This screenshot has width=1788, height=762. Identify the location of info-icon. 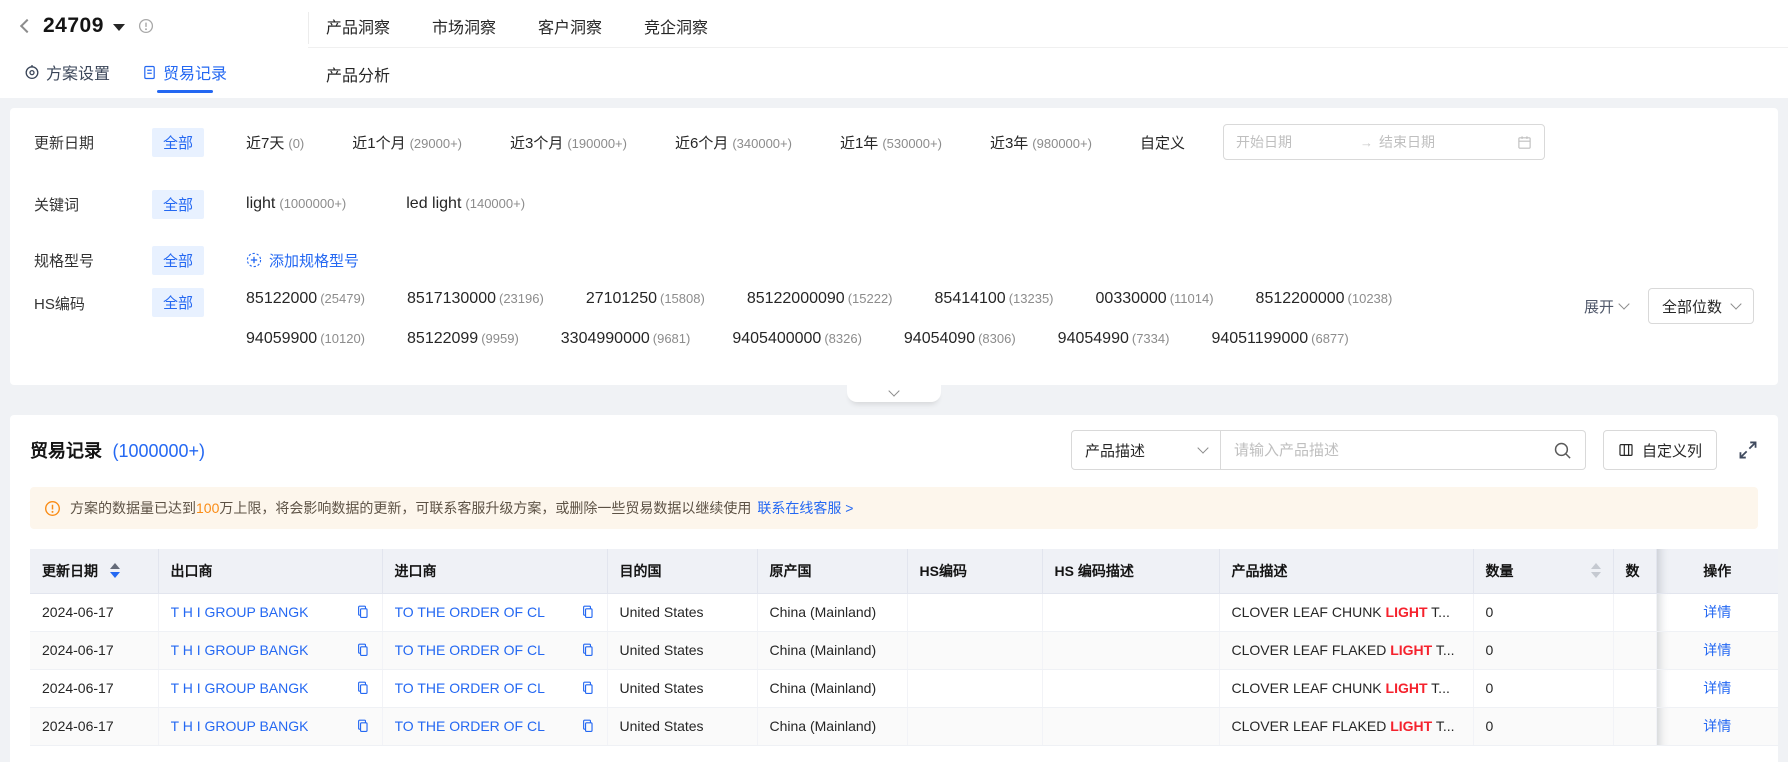
(146, 26).